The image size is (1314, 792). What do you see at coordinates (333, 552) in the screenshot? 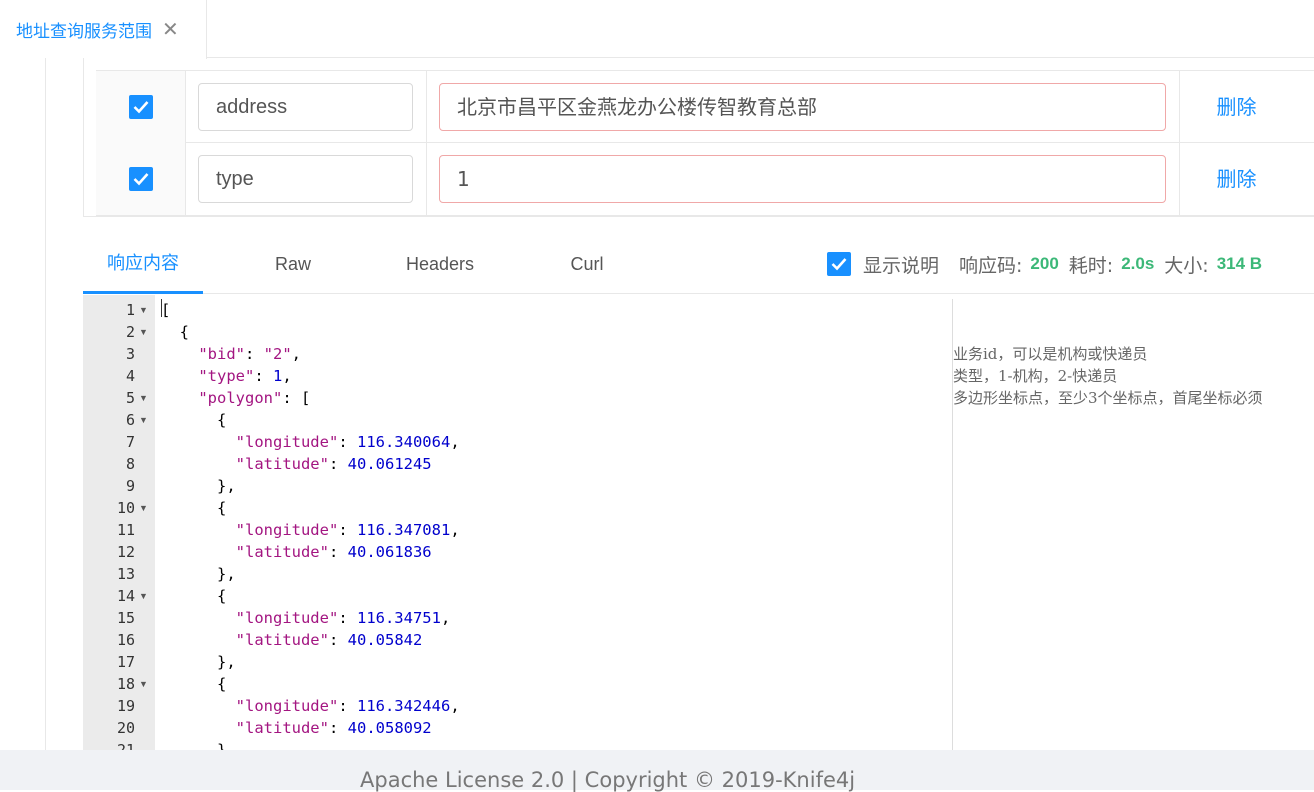
I see `code-line: "latitude": 40.061836` at bounding box center [333, 552].